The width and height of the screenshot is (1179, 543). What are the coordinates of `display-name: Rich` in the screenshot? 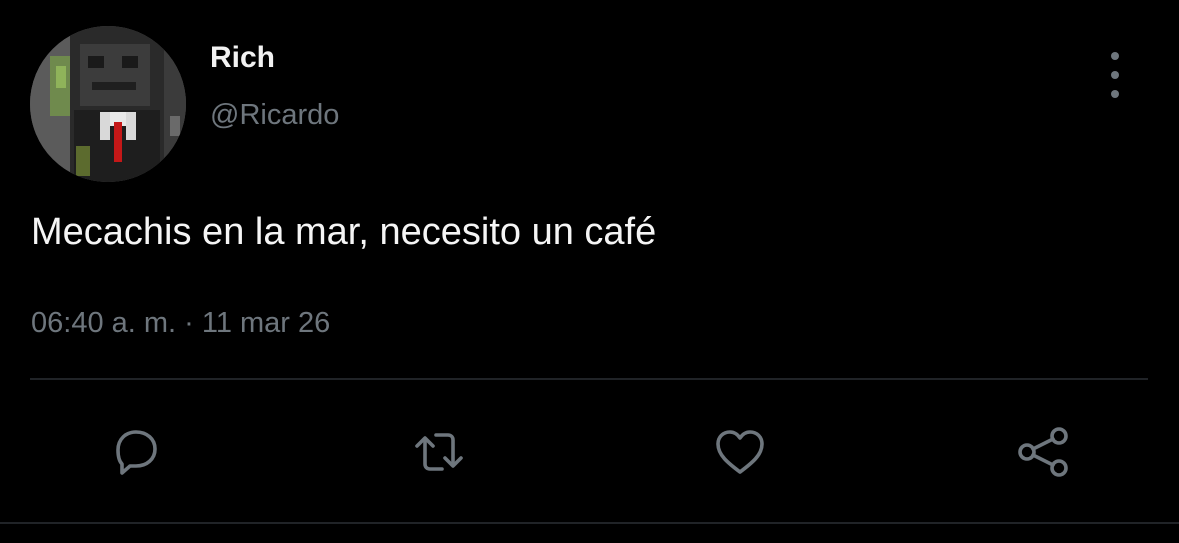 It's located at (242, 58).